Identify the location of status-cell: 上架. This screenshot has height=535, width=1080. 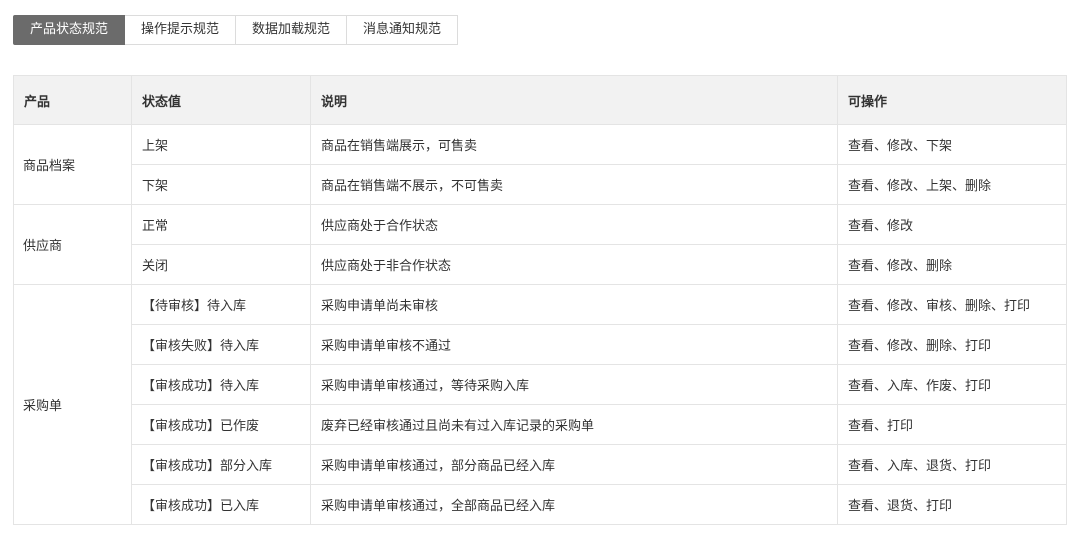
(221, 144).